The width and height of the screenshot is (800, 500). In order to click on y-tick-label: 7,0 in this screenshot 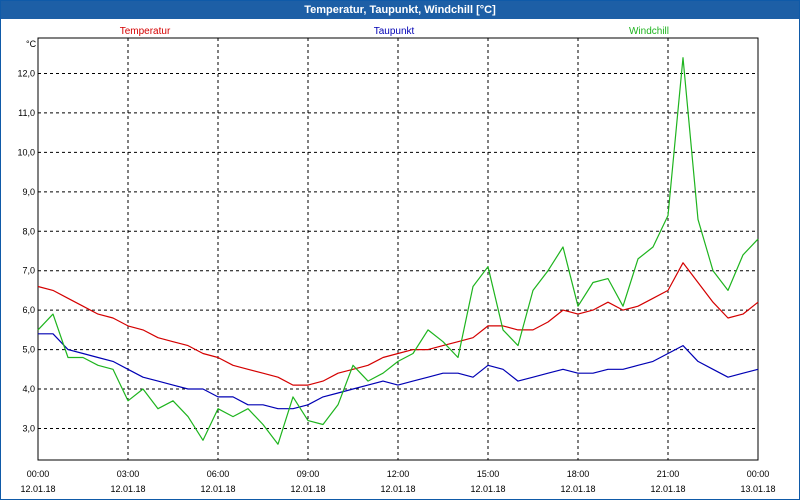, I will do `click(28, 271)`.